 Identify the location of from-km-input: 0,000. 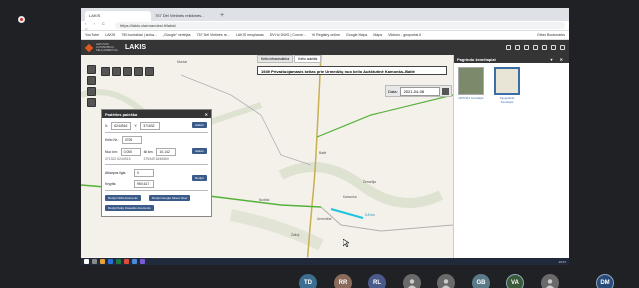
(130, 152).